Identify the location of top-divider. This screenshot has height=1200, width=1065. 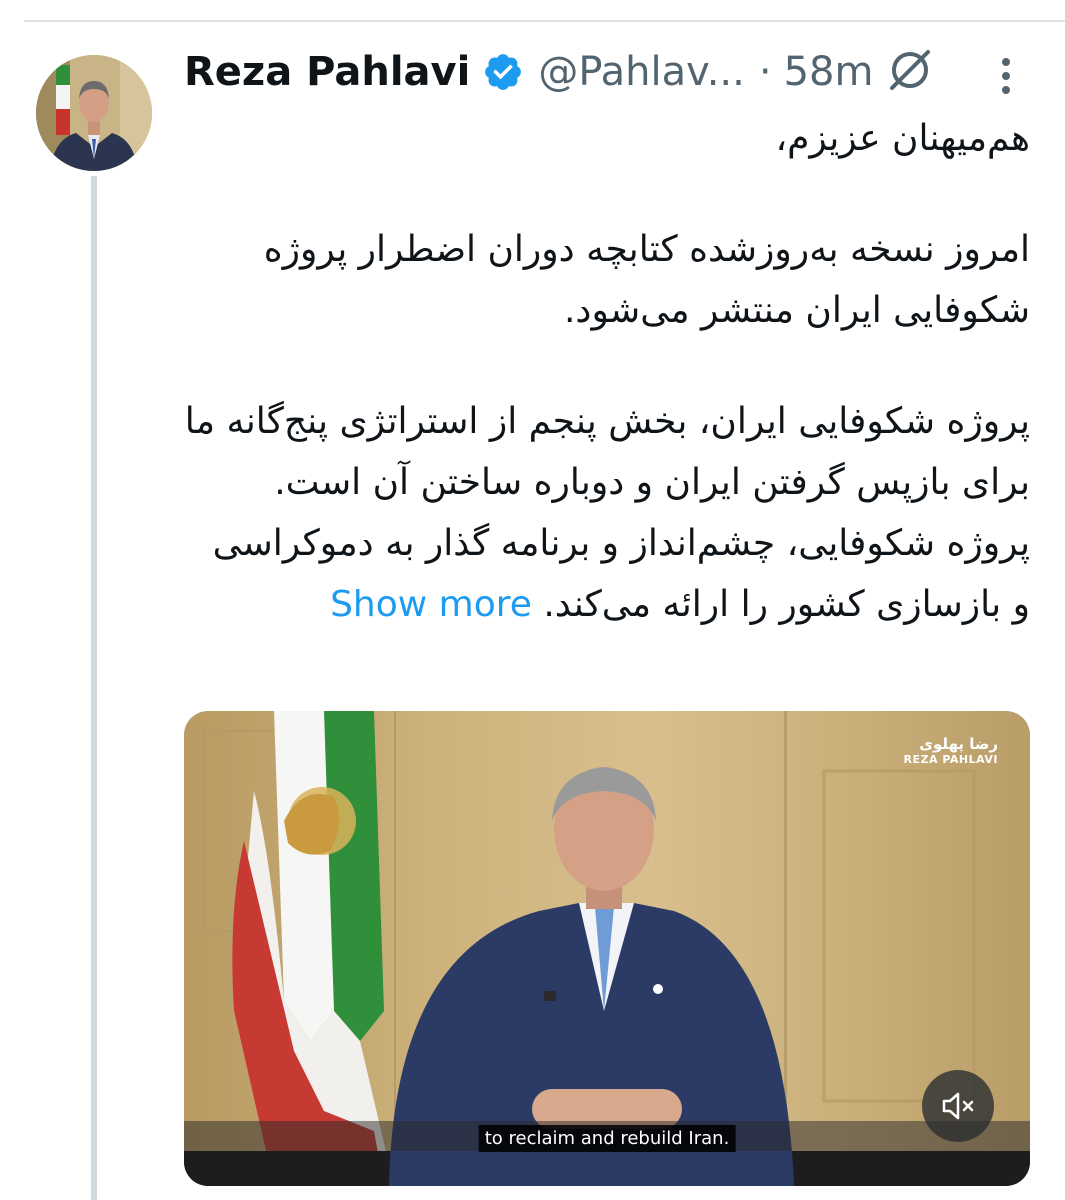
(544, 21).